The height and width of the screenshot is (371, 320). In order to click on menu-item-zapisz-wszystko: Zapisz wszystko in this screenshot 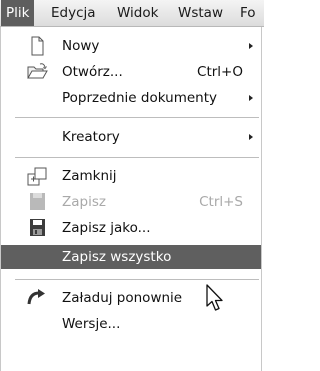, I will do `click(131, 257)`.